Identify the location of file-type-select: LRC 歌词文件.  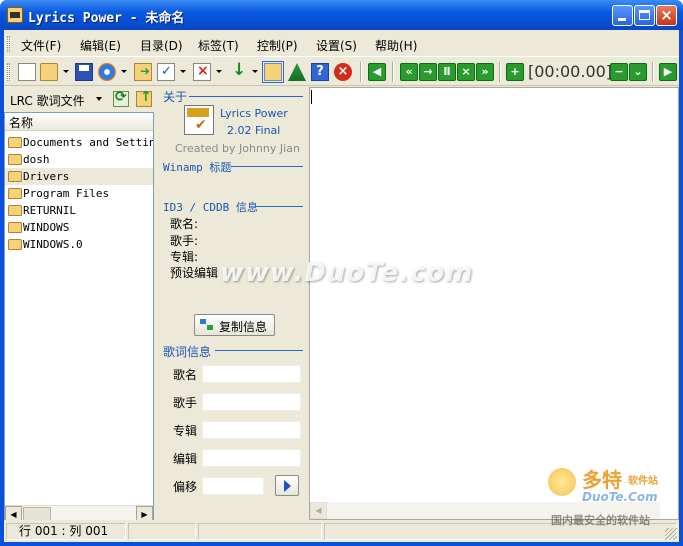
(55, 99).